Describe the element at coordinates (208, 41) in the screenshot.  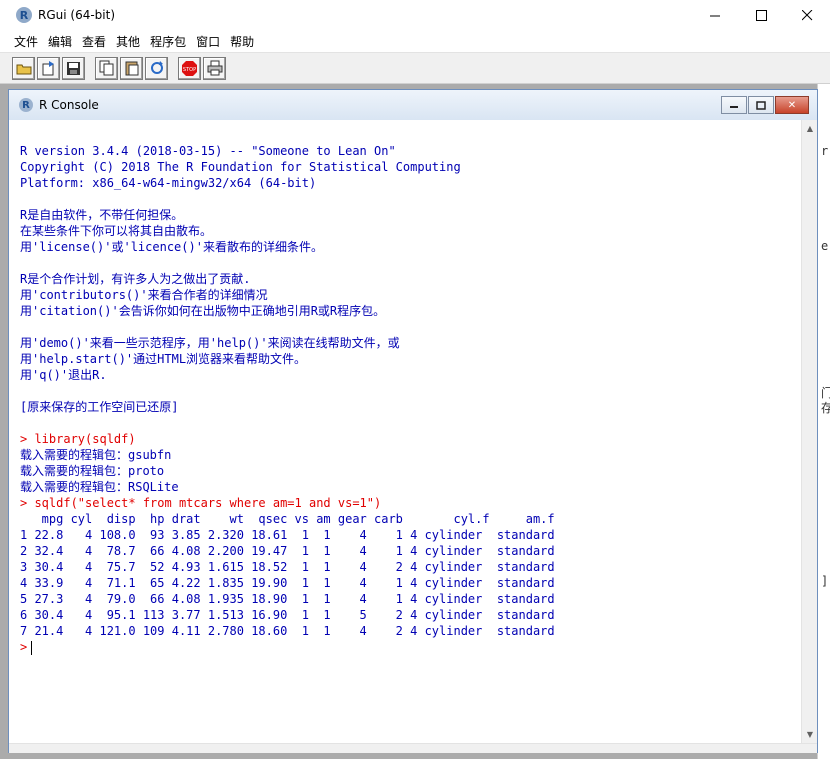
I see `menu-windows: 窗口` at that location.